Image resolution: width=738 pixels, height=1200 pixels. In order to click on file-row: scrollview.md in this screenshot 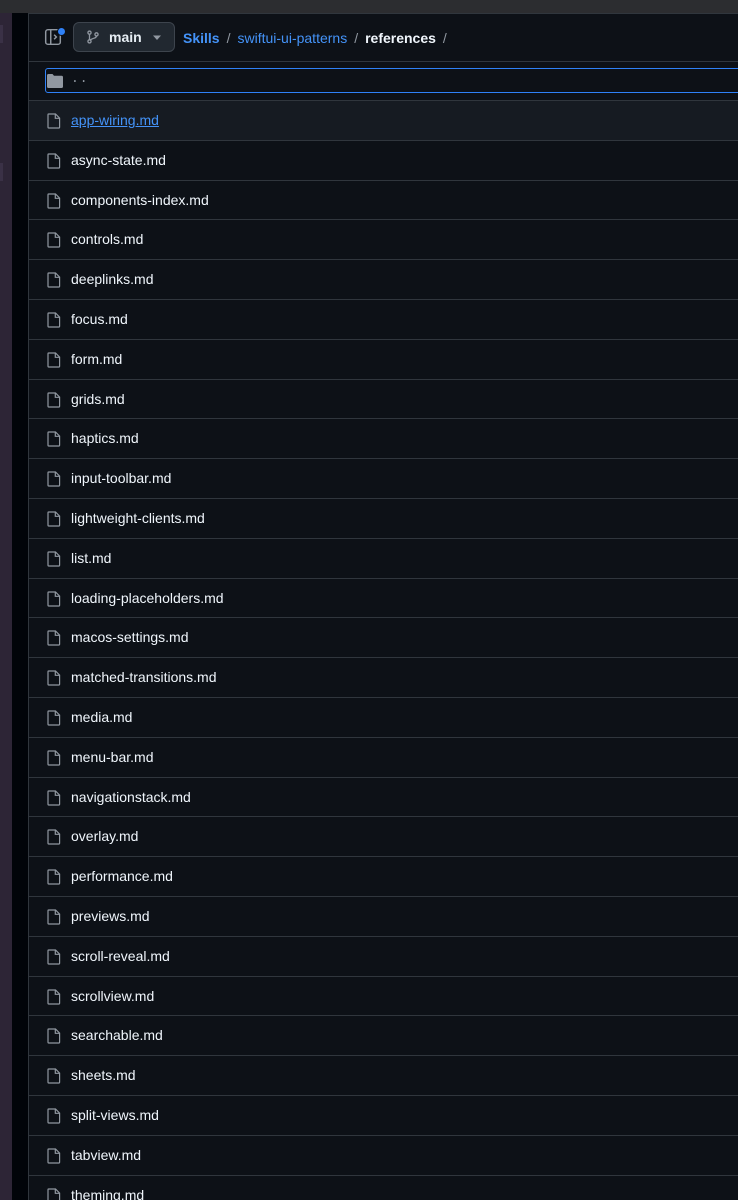, I will do `click(383, 997)`.